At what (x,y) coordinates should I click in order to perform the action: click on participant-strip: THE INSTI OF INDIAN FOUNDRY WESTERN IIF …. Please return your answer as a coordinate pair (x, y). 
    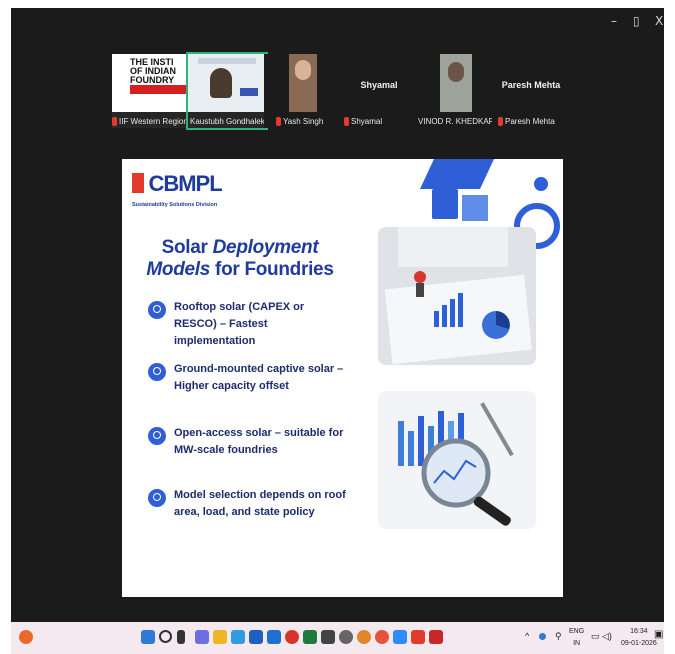
    Looking at the image, I should click on (337, 96).